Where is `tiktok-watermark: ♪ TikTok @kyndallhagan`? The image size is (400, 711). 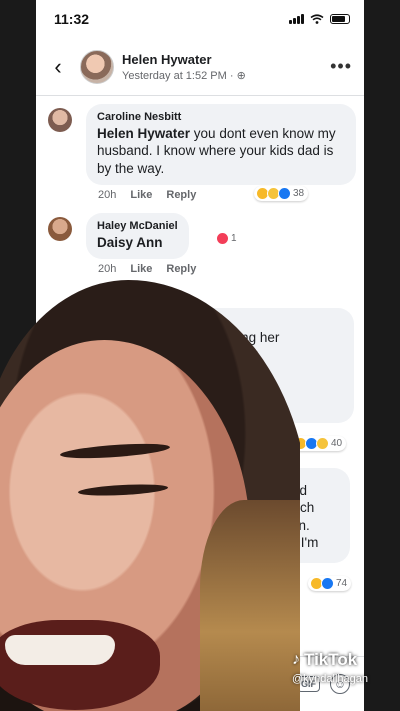 tiktok-watermark: ♪ TikTok @kyndallhagan is located at coordinates (330, 667).